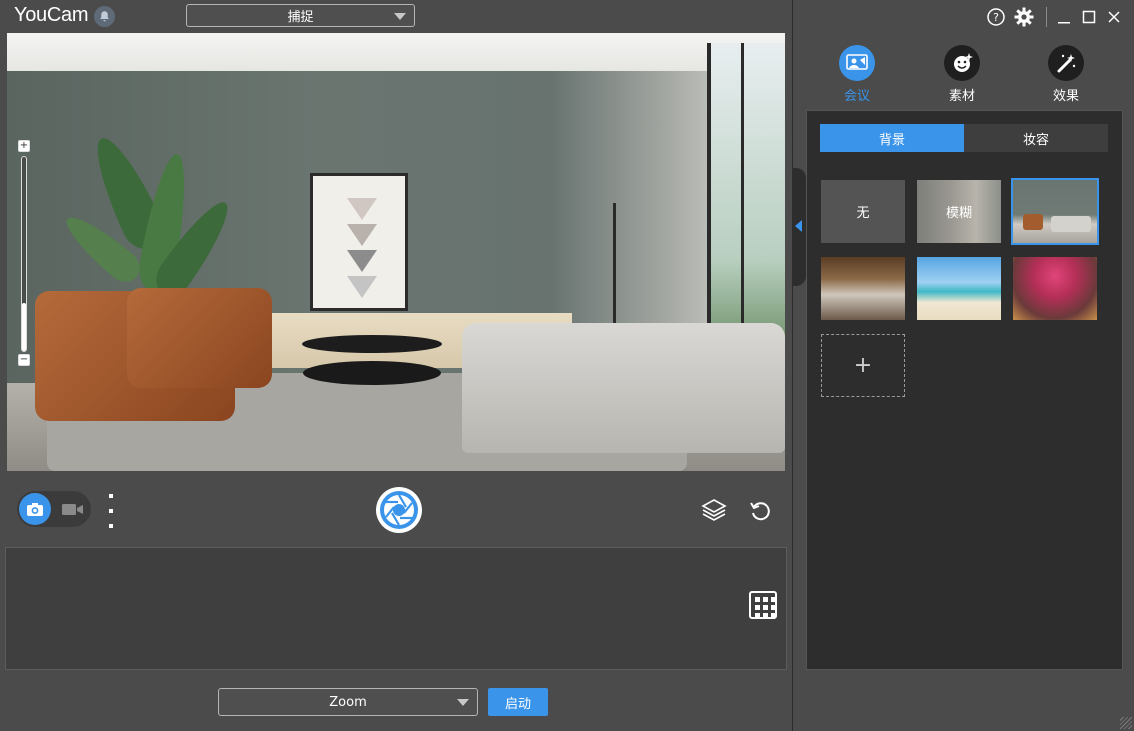 This screenshot has height=731, width=1134. Describe the element at coordinates (518, 702) in the screenshot. I see `start-button: 启动` at that location.